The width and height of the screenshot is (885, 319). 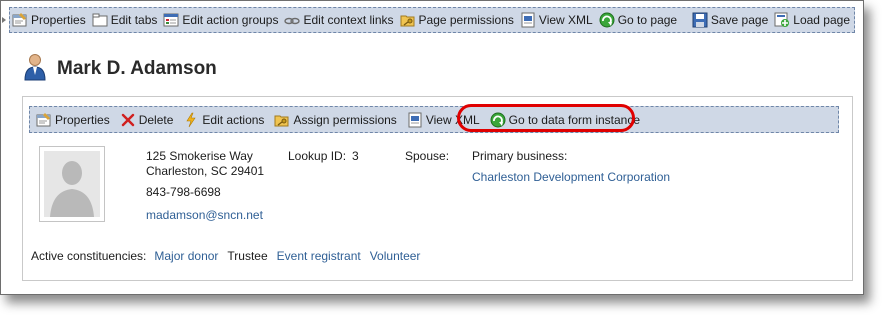 I want to click on load-page-button: Load page, so click(x=812, y=20).